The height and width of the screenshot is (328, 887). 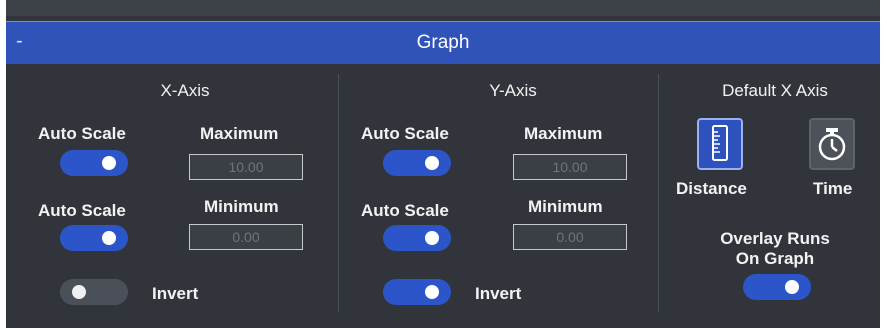 What do you see at coordinates (405, 210) in the screenshot?
I see `y-auto-scale-min-label: Auto Scale` at bounding box center [405, 210].